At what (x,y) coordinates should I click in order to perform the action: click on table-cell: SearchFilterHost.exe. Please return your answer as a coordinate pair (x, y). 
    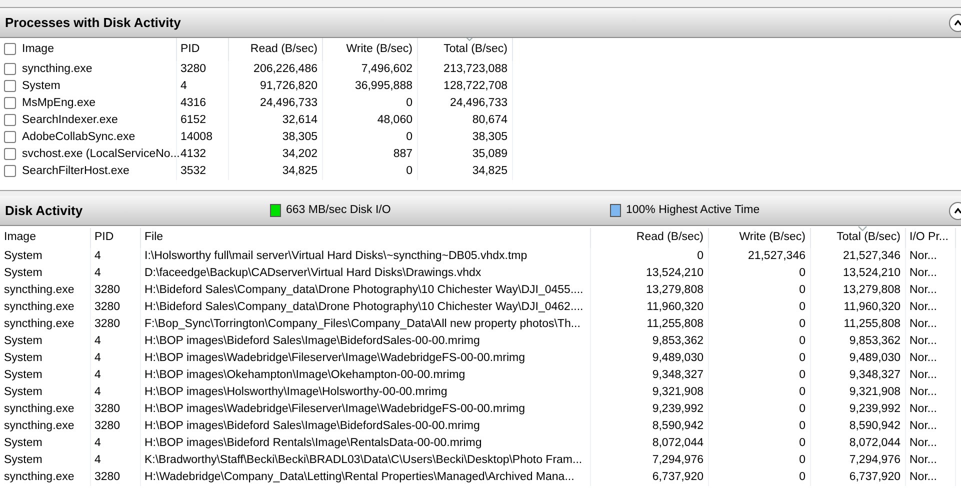
    Looking at the image, I should click on (76, 171).